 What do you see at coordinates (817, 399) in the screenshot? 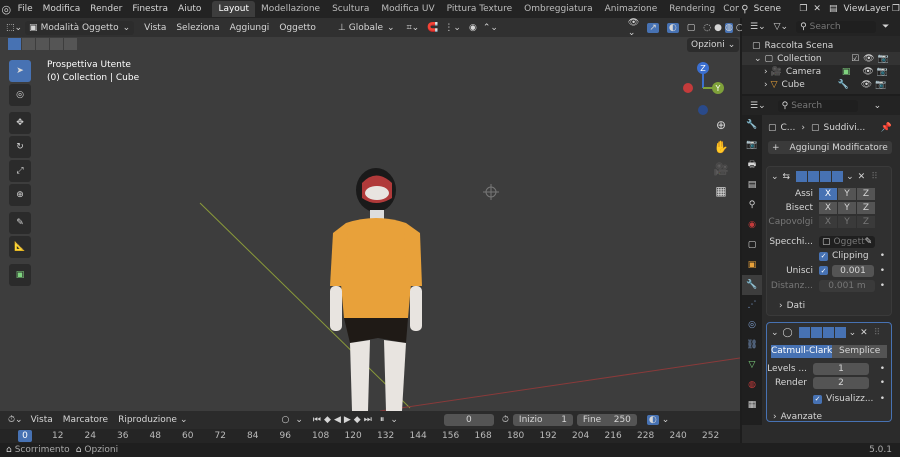
I see `visualize-checkbox: ✓` at bounding box center [817, 399].